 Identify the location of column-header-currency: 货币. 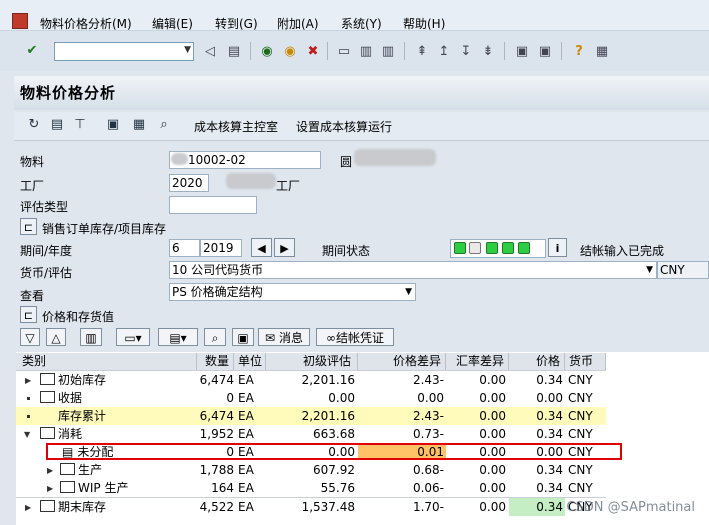
(585, 361).